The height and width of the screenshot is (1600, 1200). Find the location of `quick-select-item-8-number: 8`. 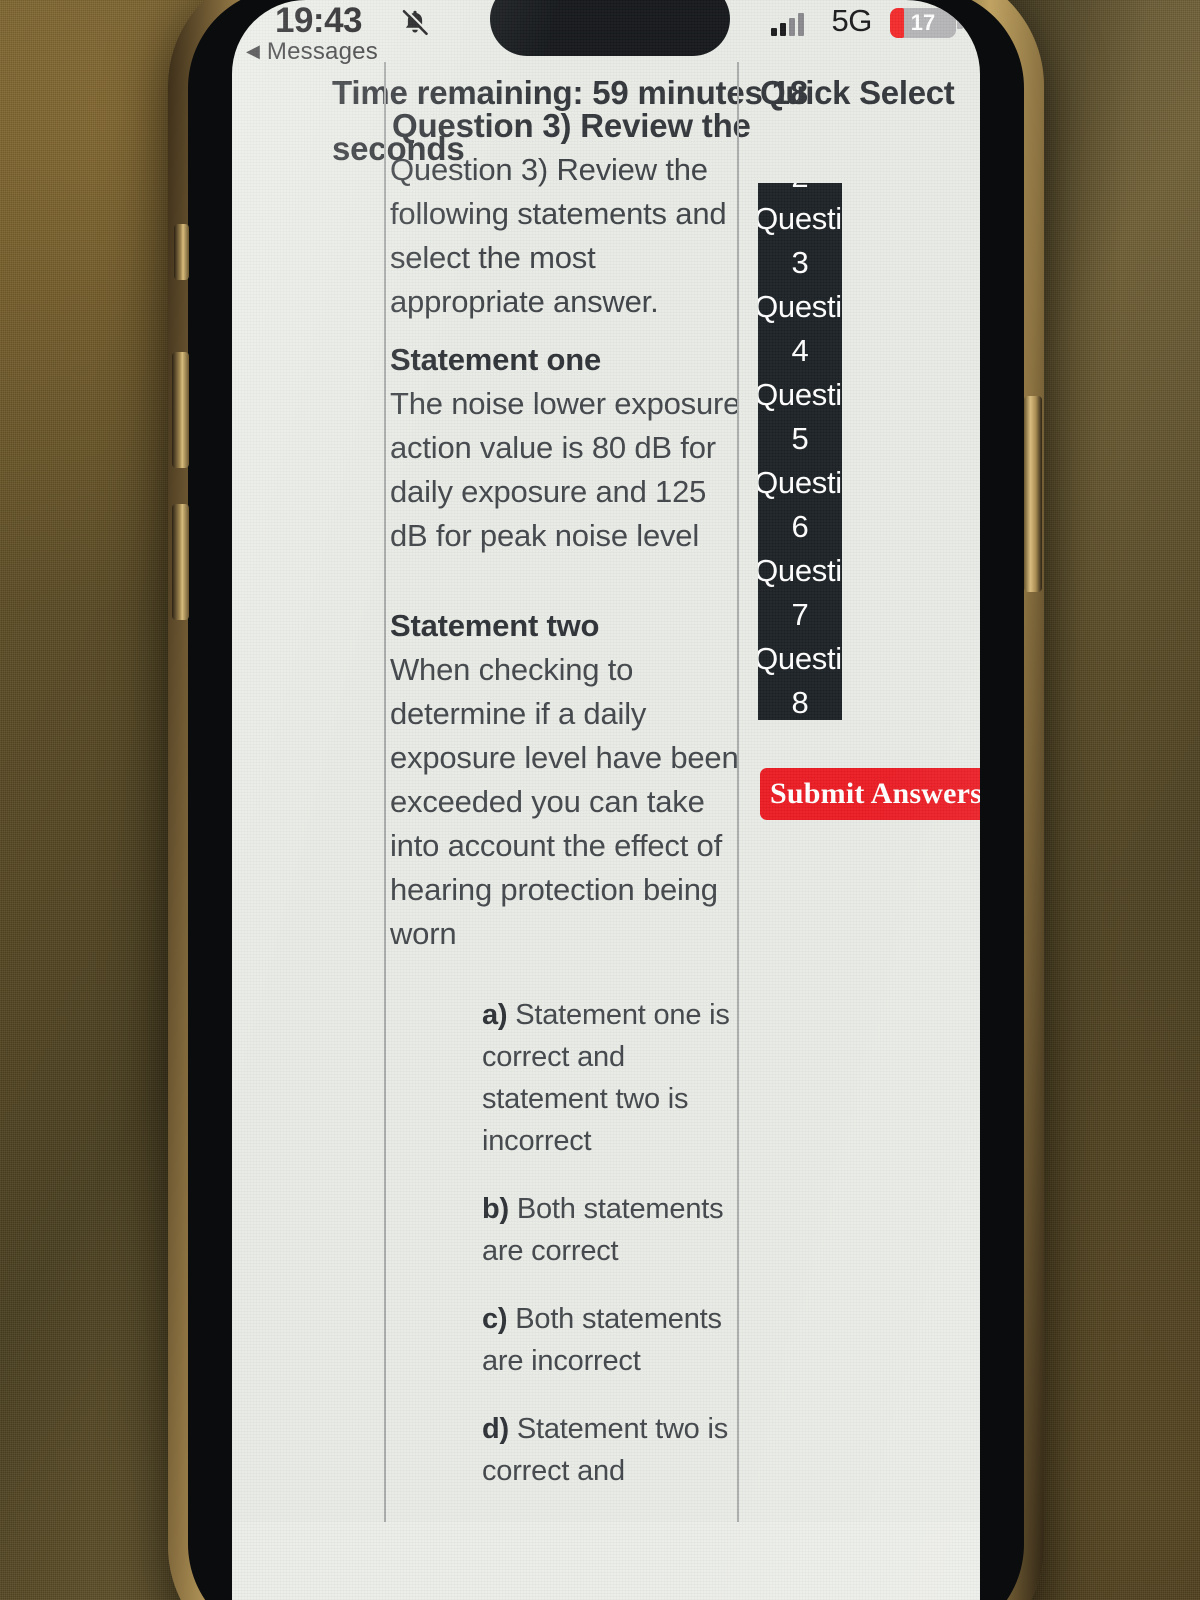

quick-select-item-8-number: 8 is located at coordinates (800, 702).